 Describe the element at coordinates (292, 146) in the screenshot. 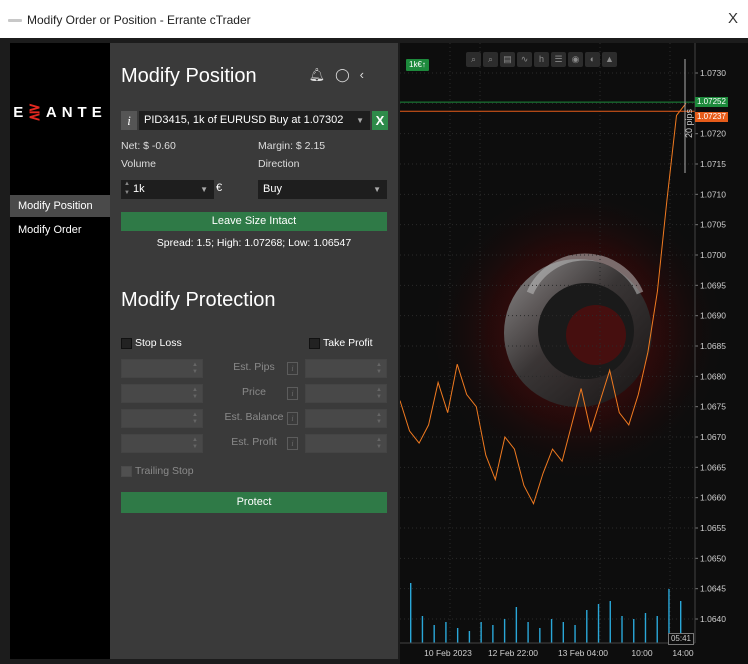

I see `margin-value: Margin: $ 2.15` at that location.